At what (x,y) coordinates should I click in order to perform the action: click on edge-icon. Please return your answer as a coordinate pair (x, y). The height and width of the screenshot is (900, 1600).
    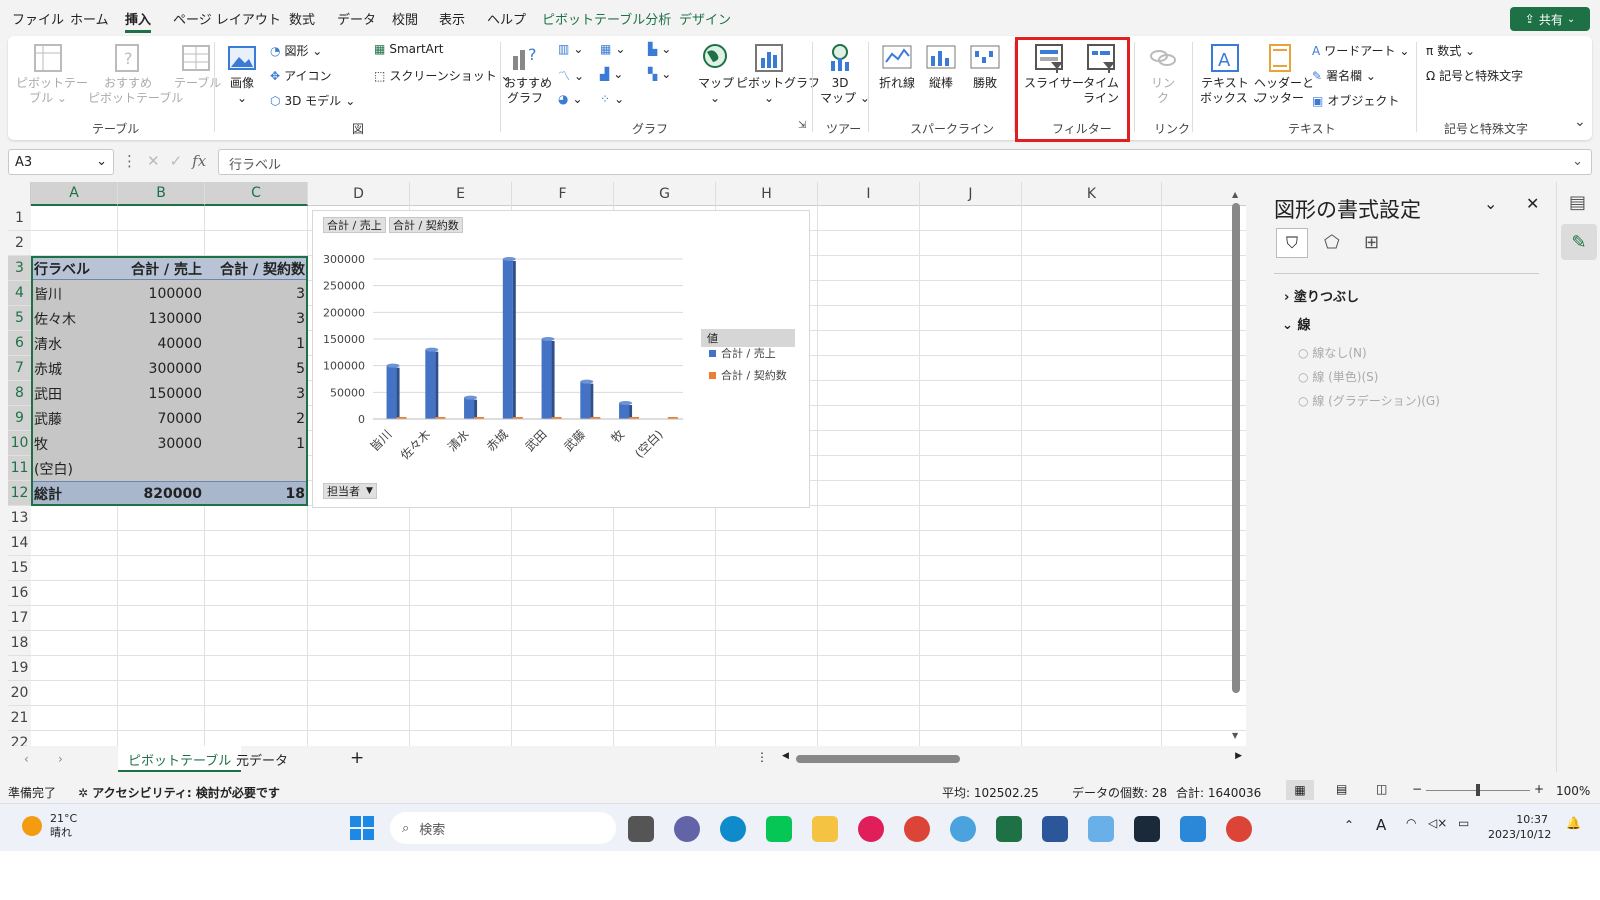
    Looking at the image, I should click on (733, 829).